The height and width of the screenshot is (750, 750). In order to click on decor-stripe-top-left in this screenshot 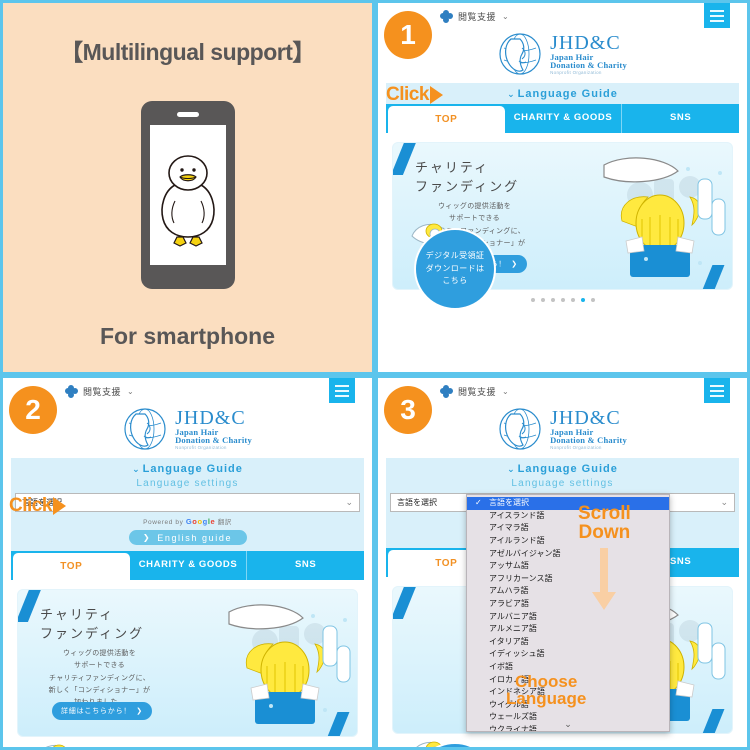, I will do `click(406, 603)`.